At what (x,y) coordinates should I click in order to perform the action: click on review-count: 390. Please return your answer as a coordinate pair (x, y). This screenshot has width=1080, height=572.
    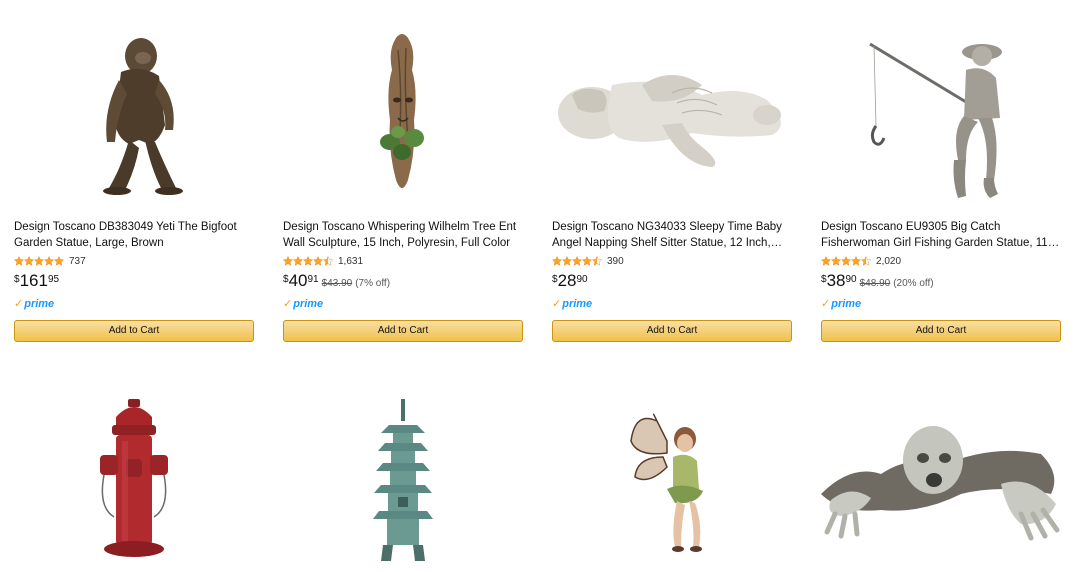
    Looking at the image, I should click on (615, 261).